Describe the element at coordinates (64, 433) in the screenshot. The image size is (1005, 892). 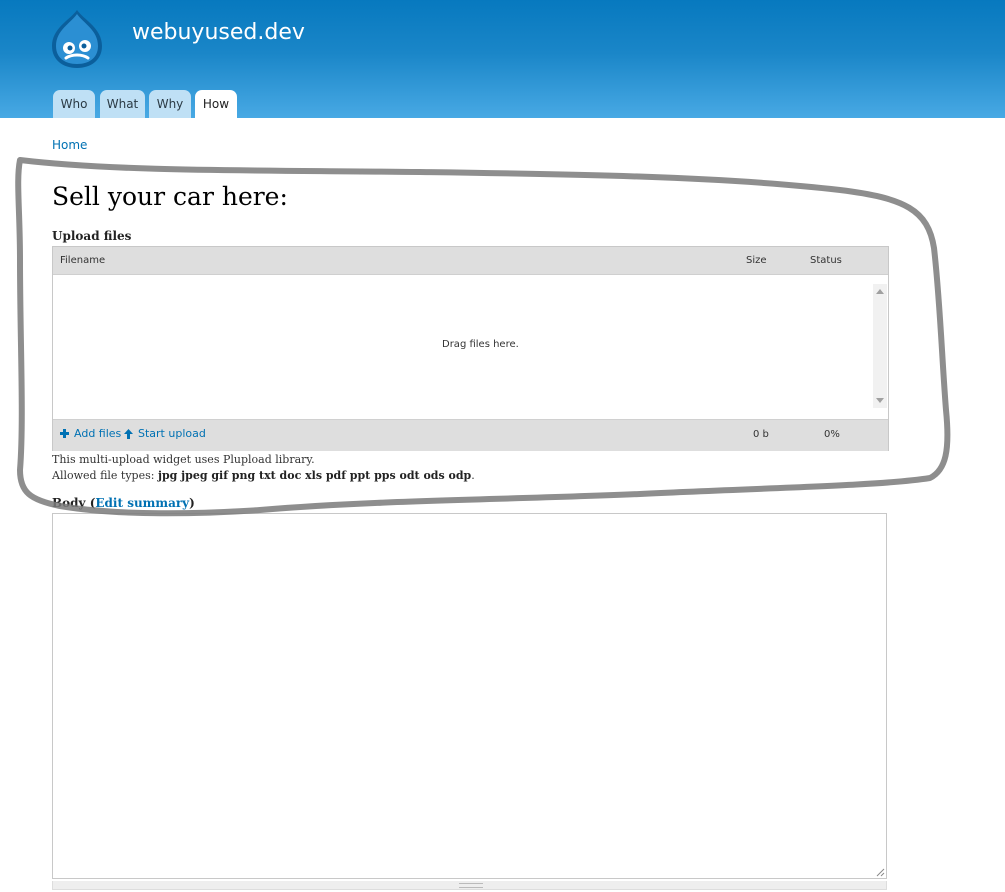
I see `plus-icon` at that location.